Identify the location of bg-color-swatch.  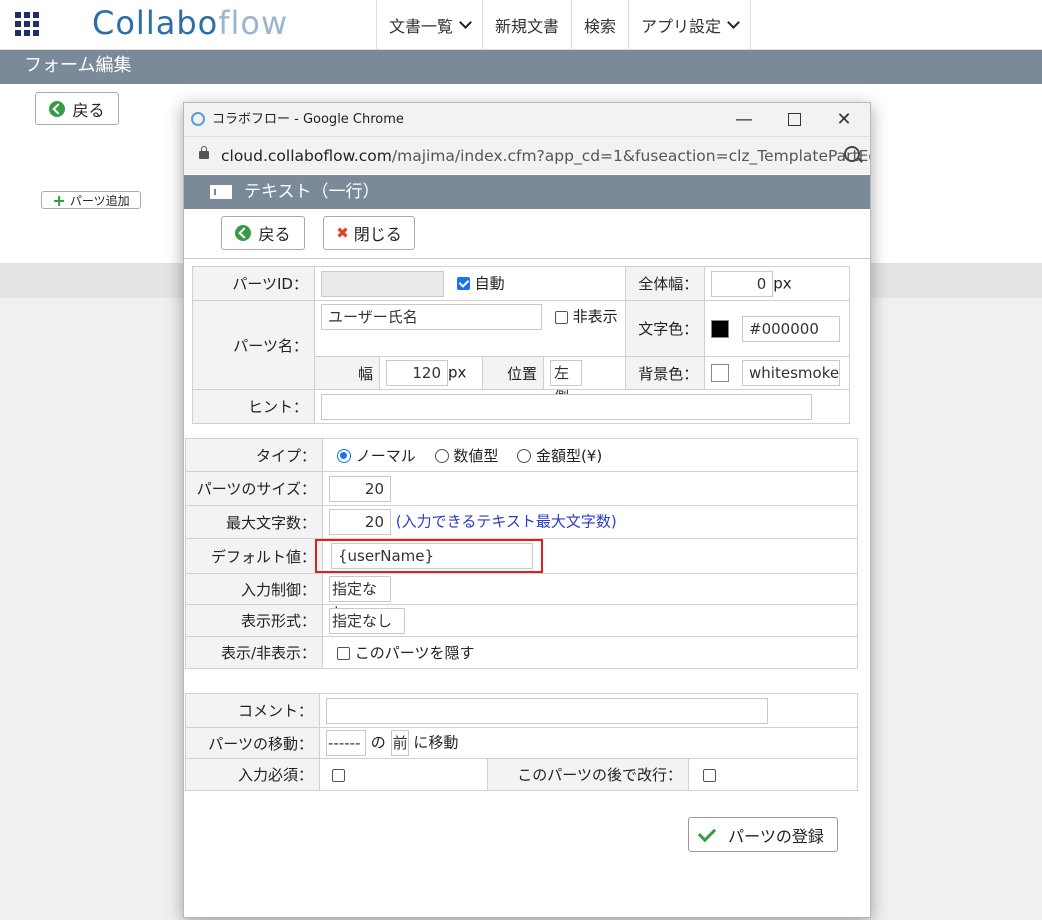
(720, 373).